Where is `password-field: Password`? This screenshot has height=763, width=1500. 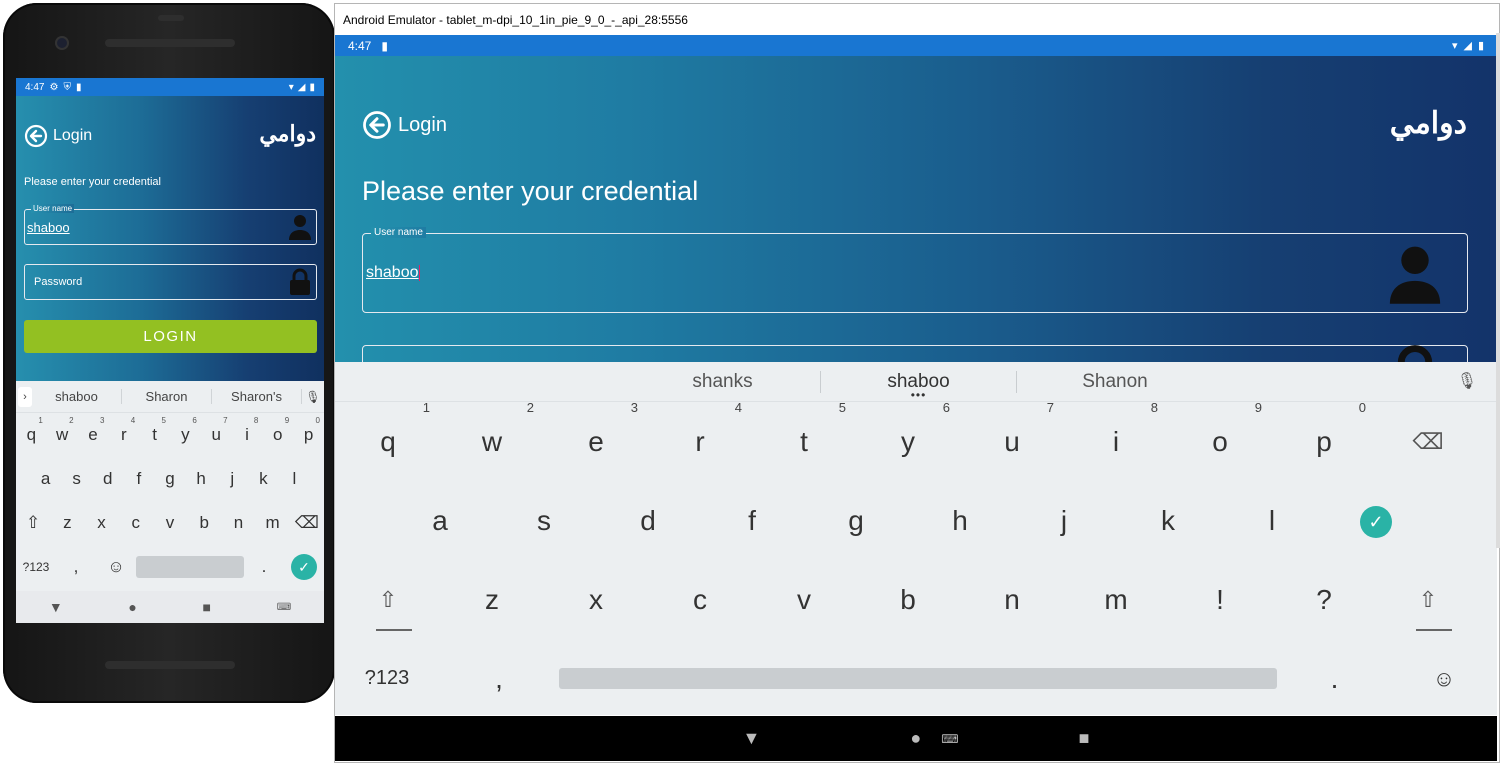
password-field: Password is located at coordinates (170, 282).